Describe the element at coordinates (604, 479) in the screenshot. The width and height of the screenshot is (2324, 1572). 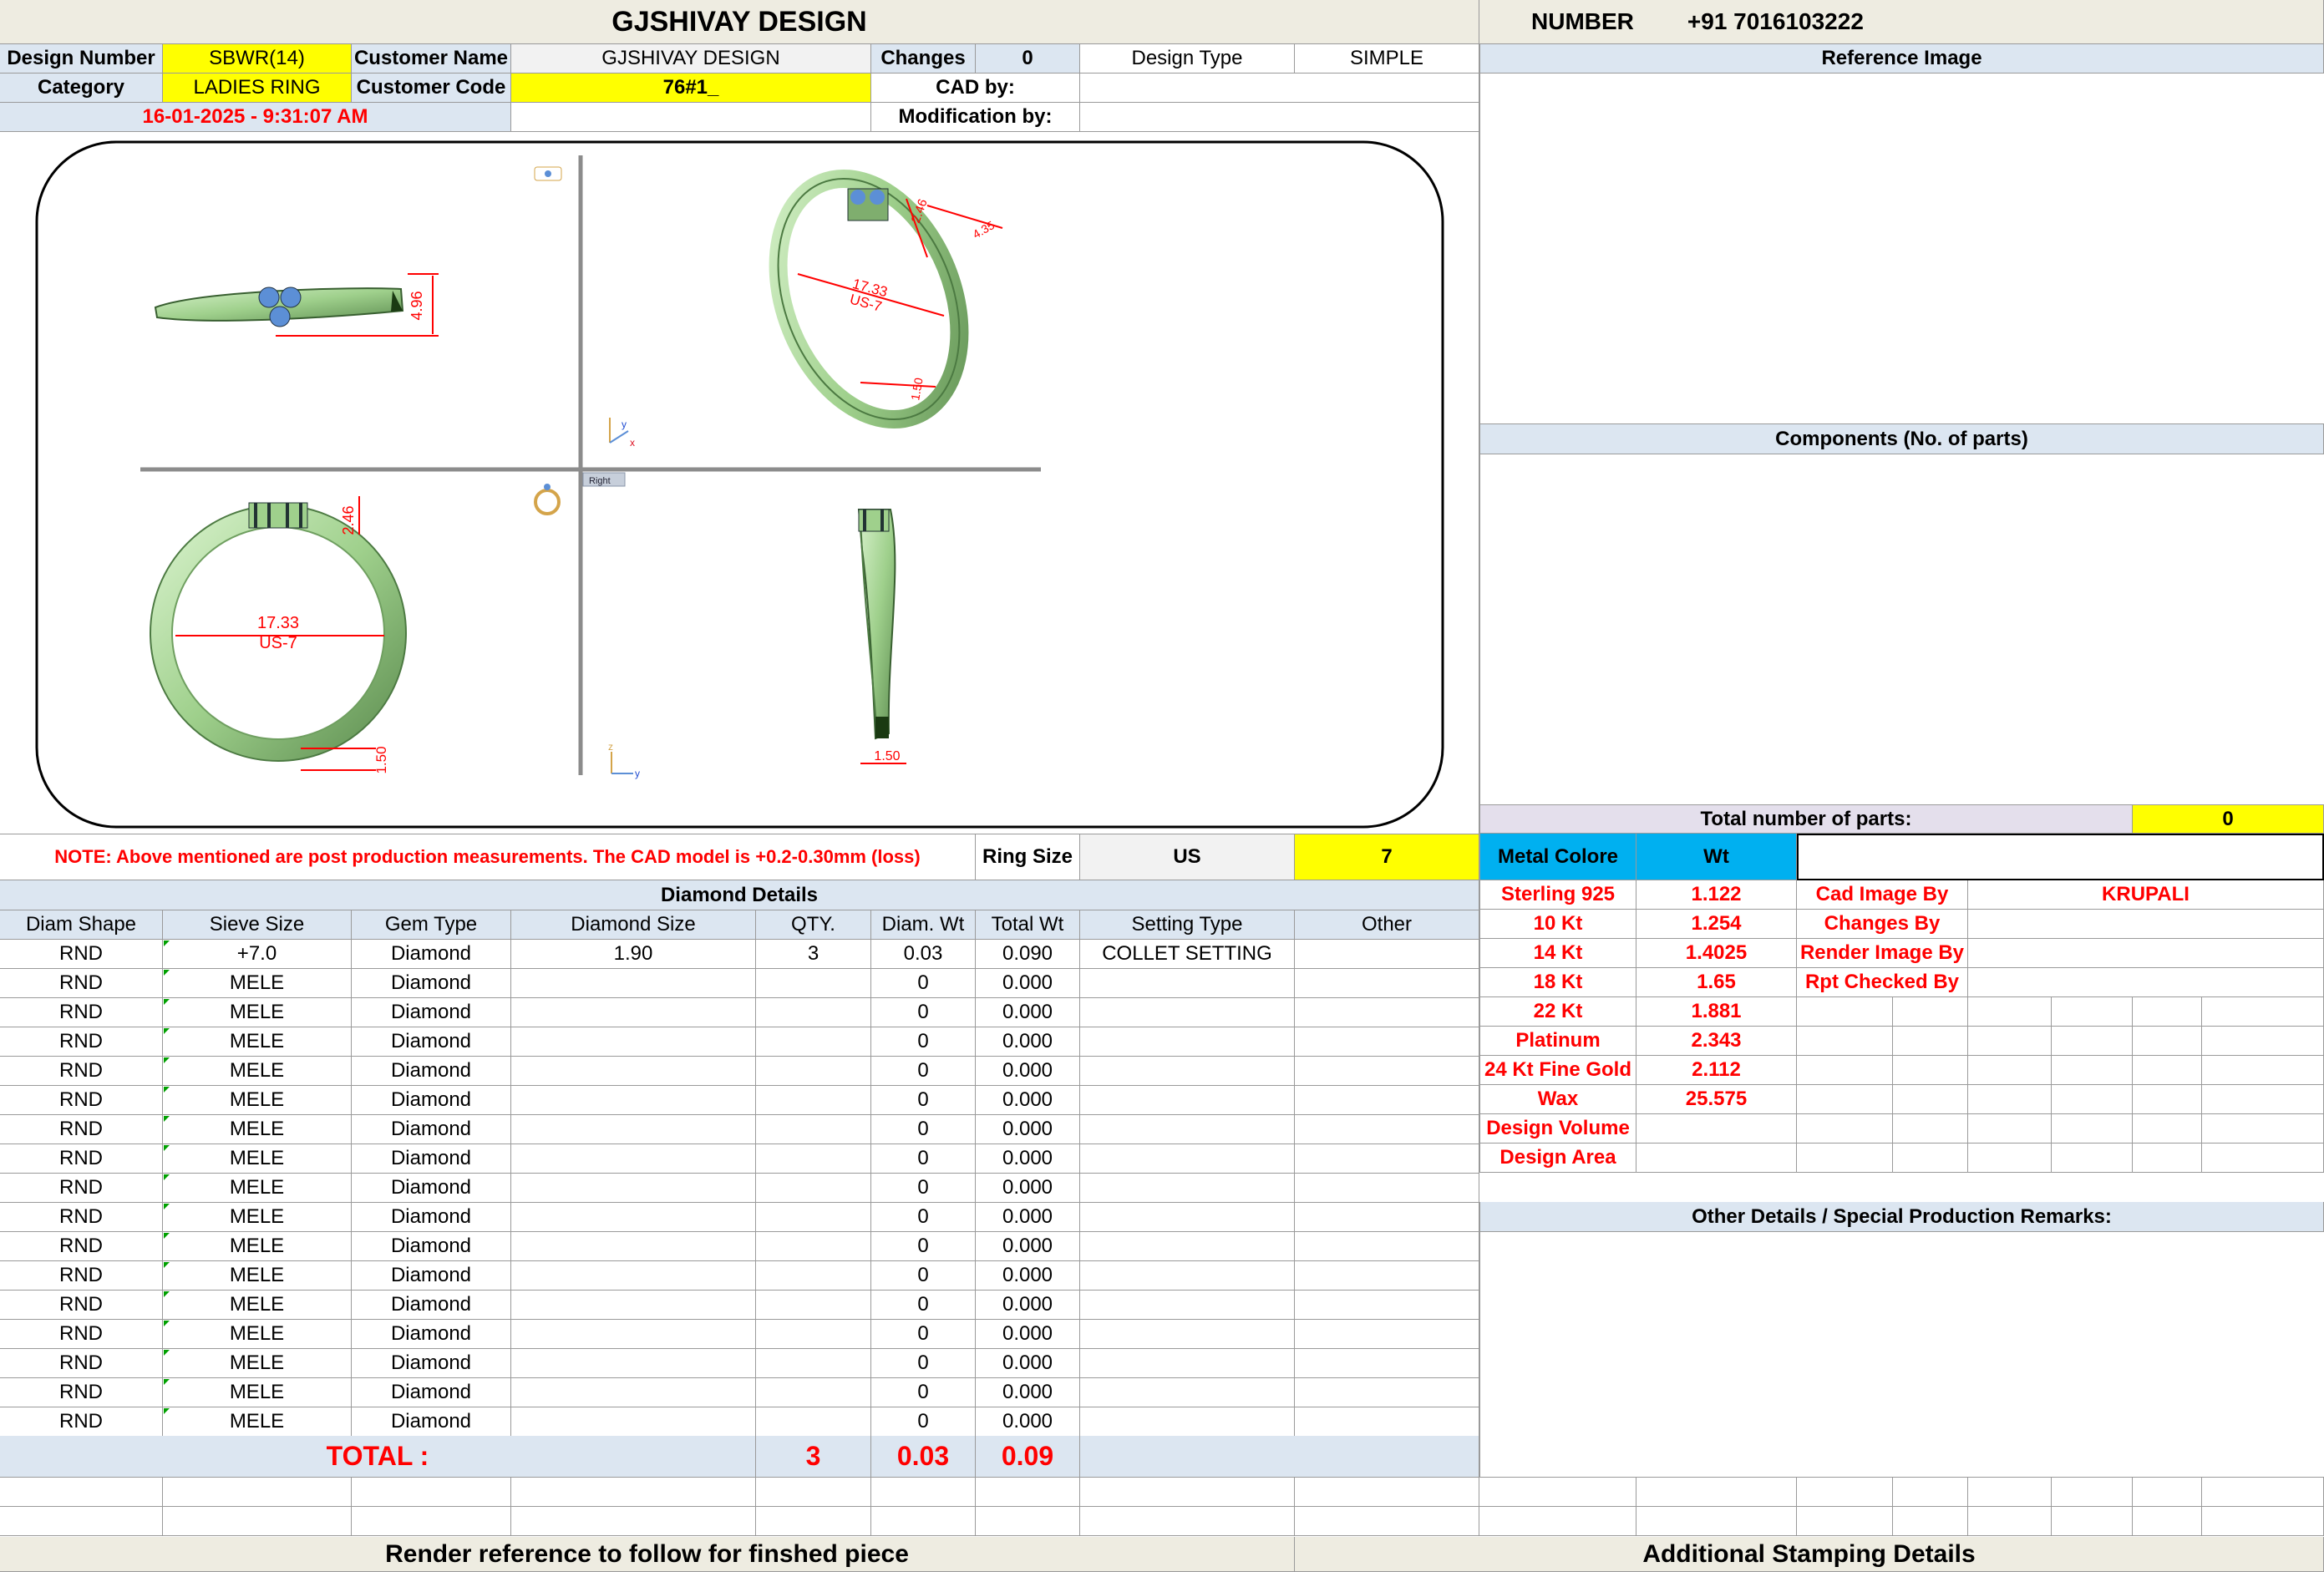
I see `view-label-tab: Right` at that location.